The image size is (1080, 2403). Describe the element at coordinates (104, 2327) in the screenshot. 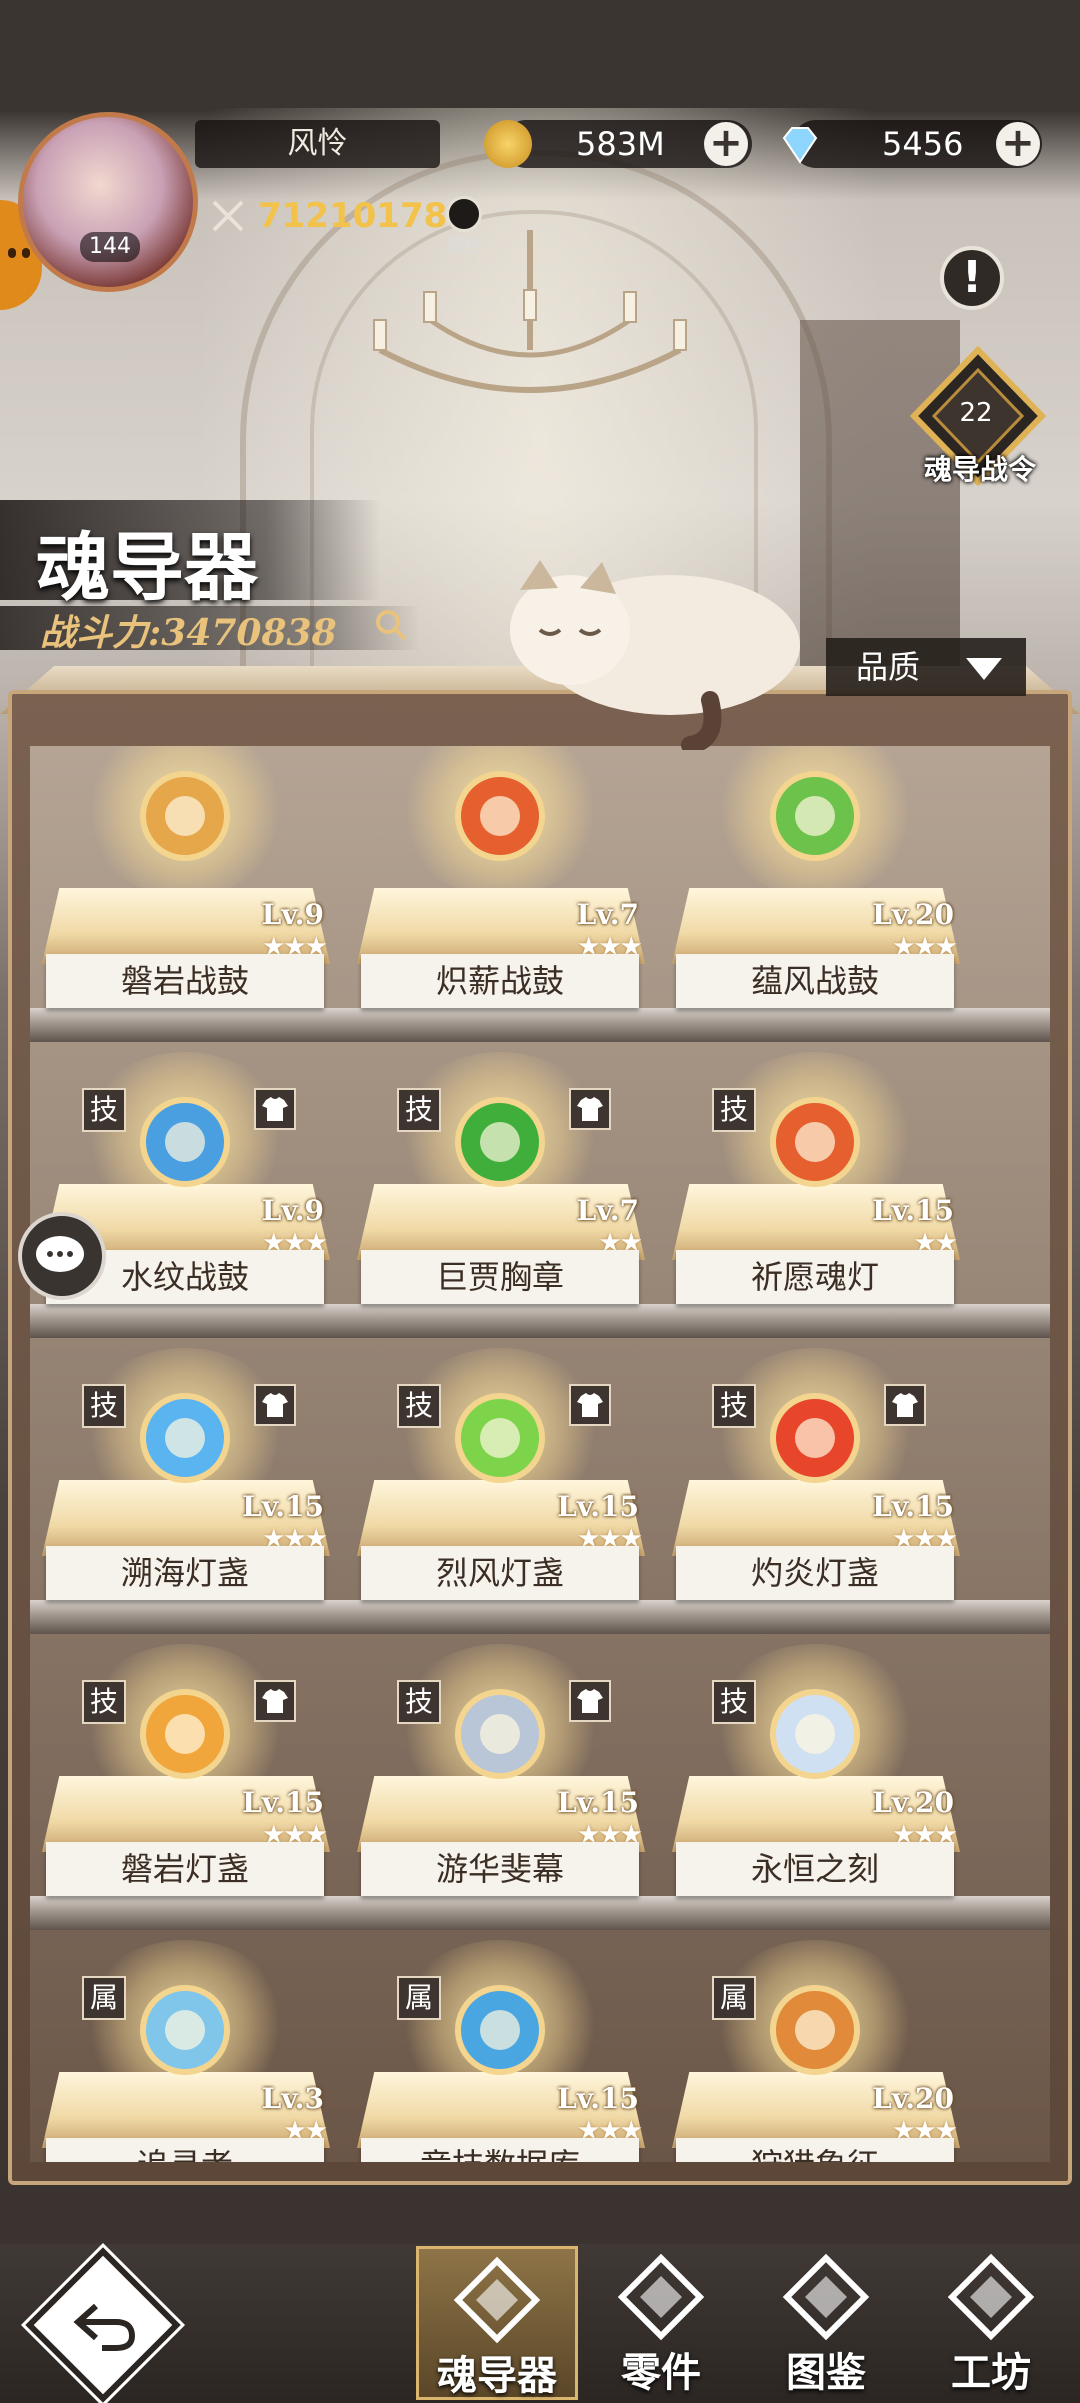

I see `back-arrow-icon` at that location.